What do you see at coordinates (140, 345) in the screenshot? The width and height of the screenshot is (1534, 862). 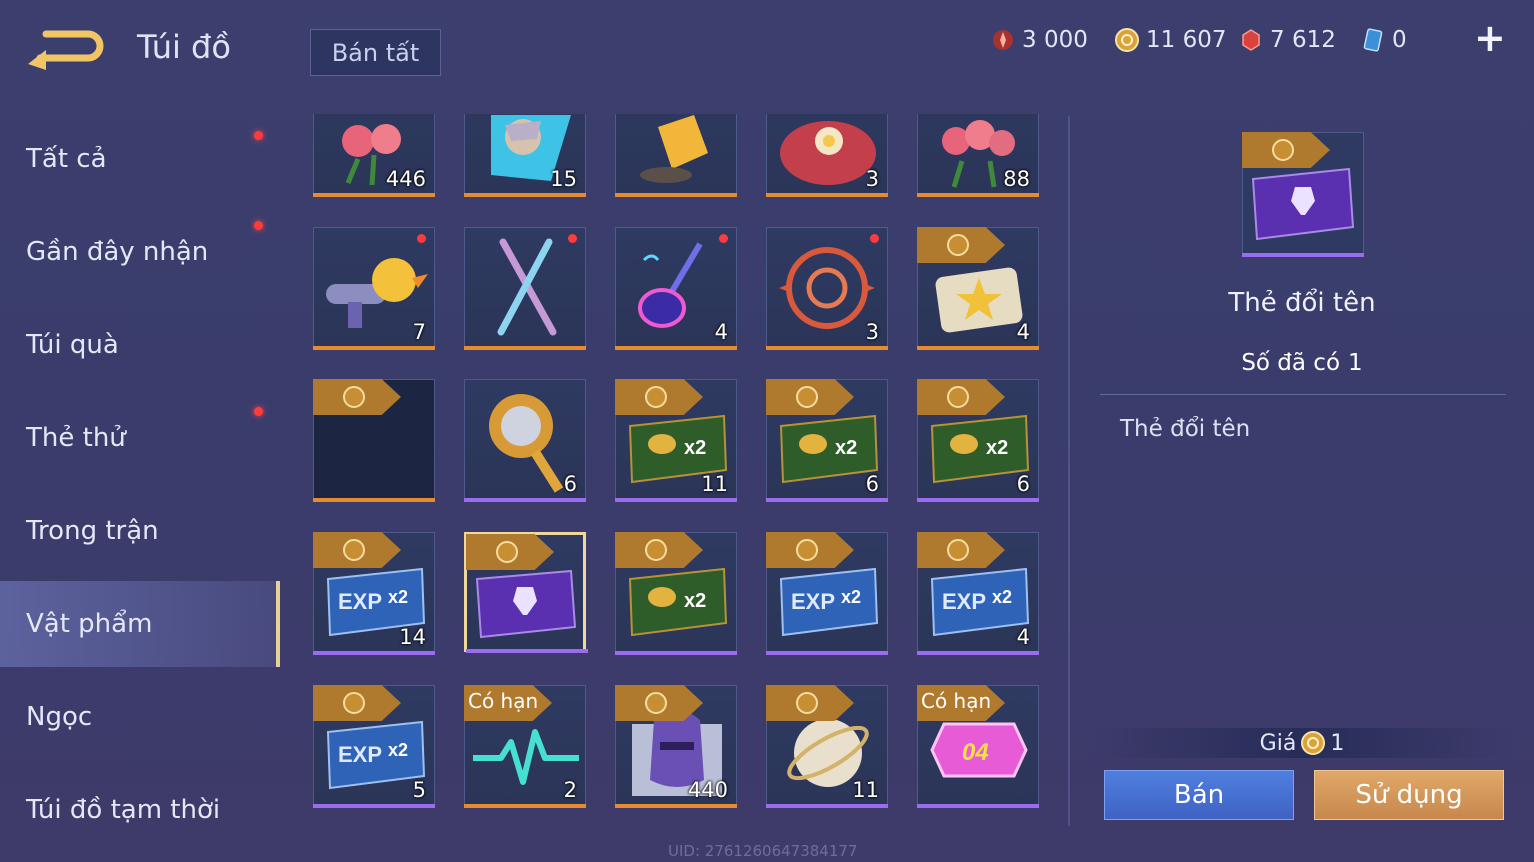 I see `sidebar-item-gift-bag: Túi quà` at bounding box center [140, 345].